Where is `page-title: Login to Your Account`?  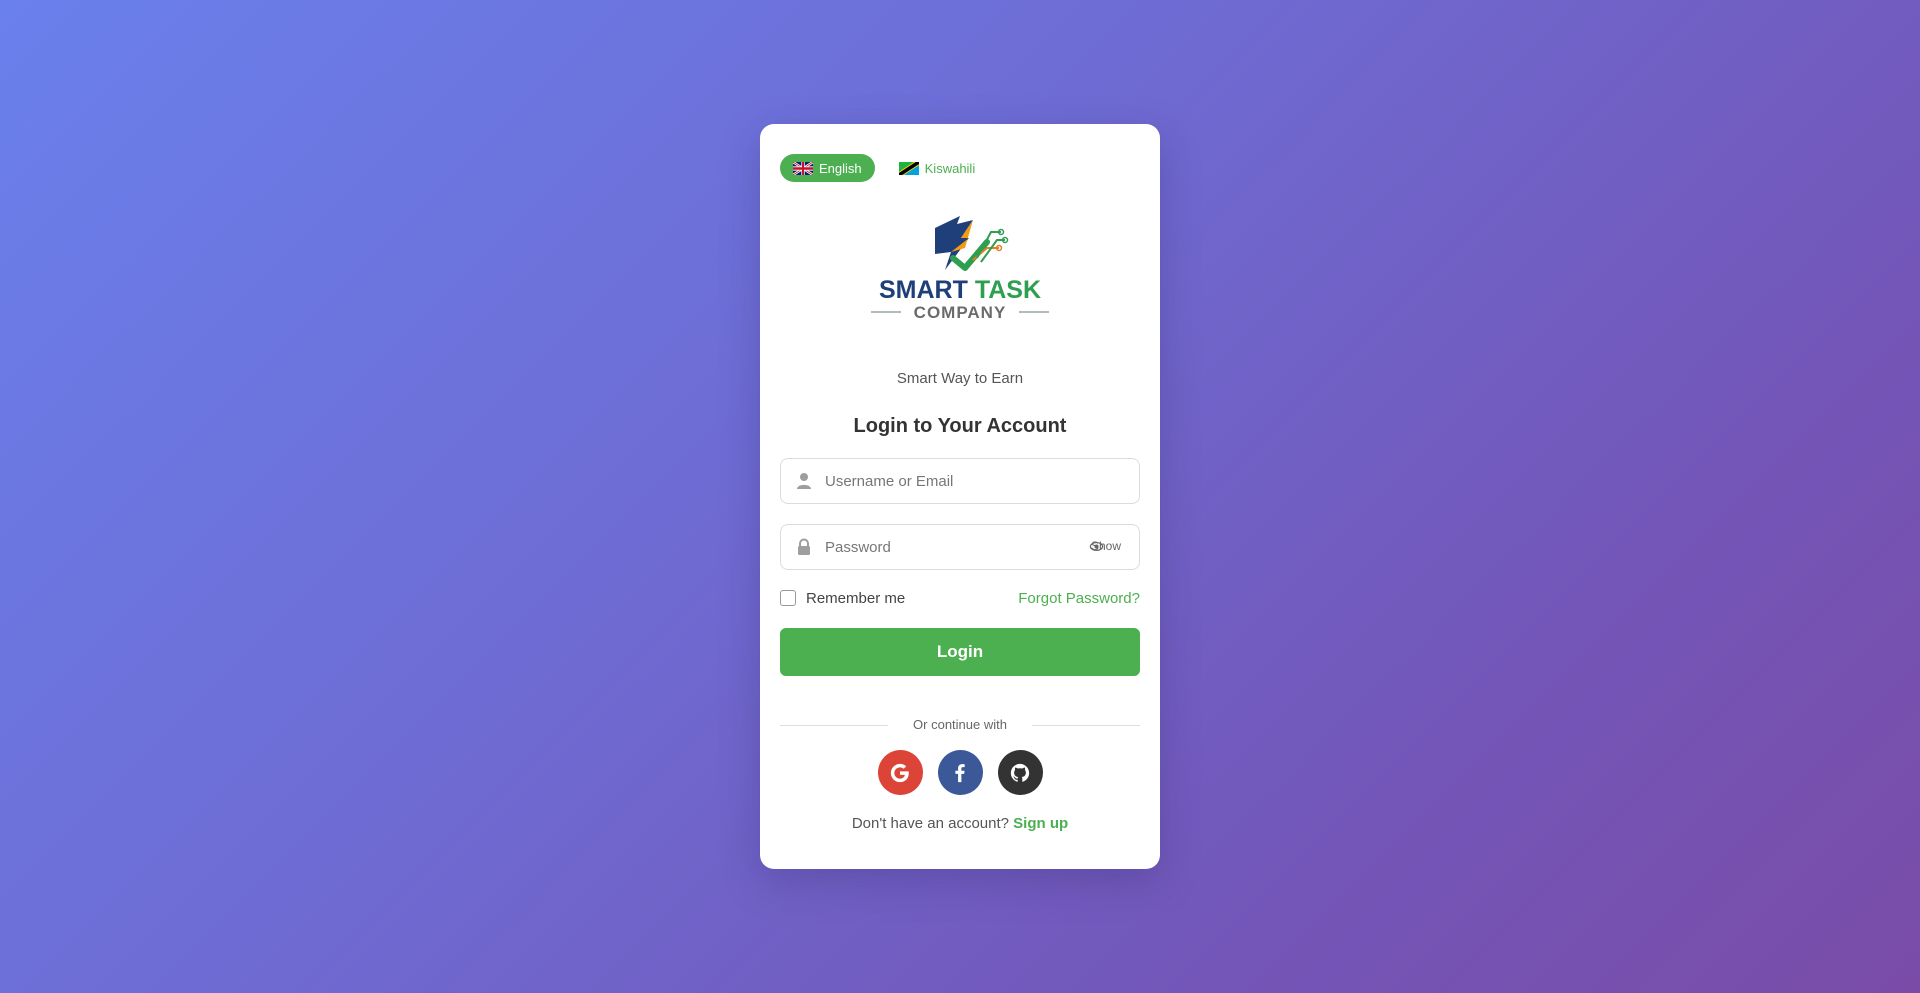 page-title: Login to Your Account is located at coordinates (960, 426).